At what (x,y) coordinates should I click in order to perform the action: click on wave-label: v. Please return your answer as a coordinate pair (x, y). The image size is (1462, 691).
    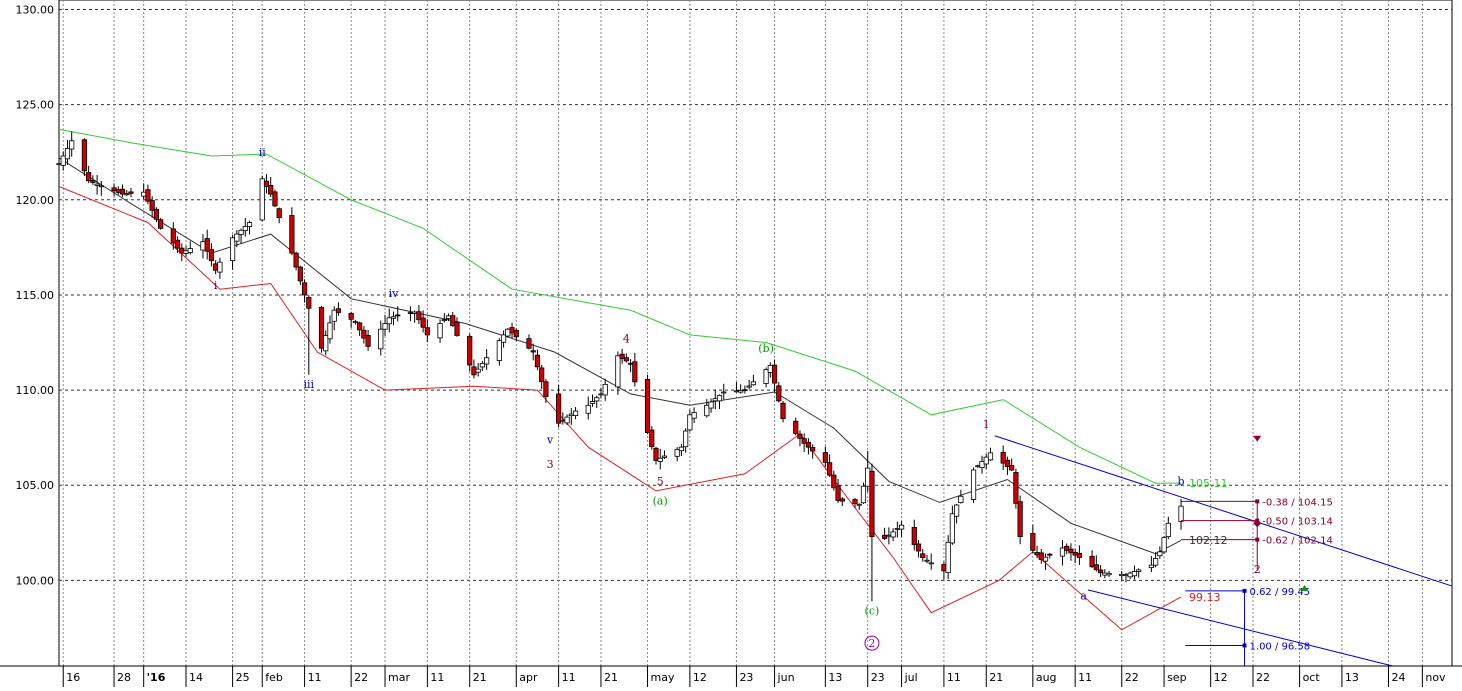
    Looking at the image, I should click on (550, 439).